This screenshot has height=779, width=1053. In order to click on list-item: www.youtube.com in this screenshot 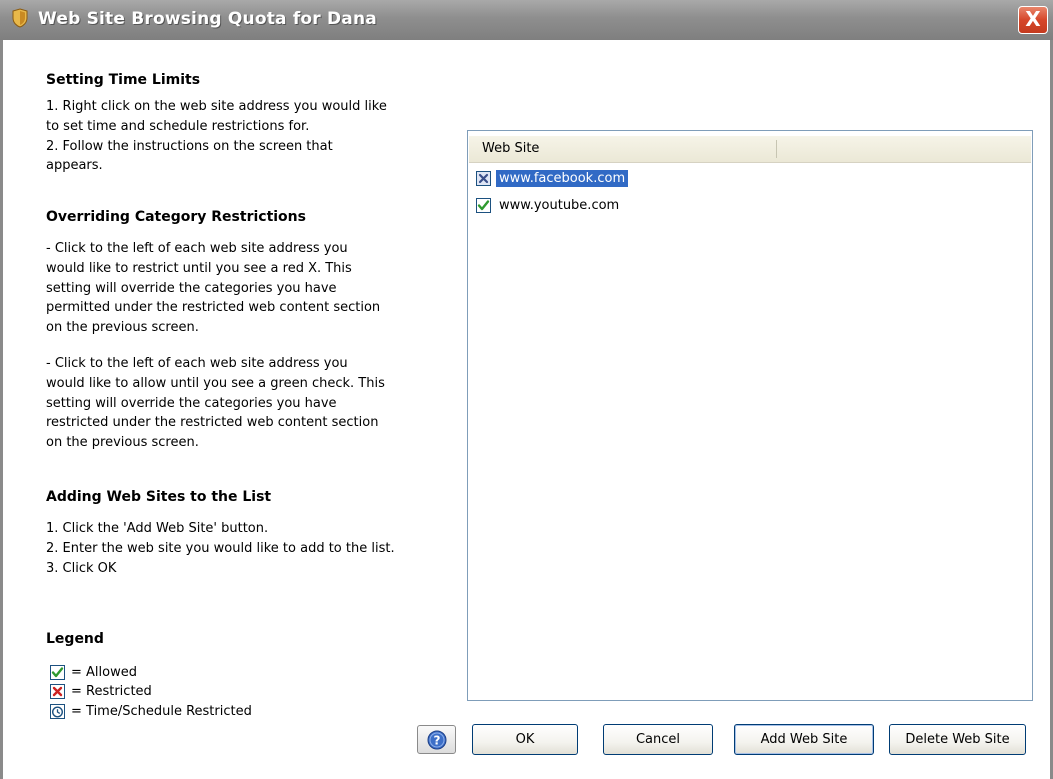, I will do `click(549, 205)`.